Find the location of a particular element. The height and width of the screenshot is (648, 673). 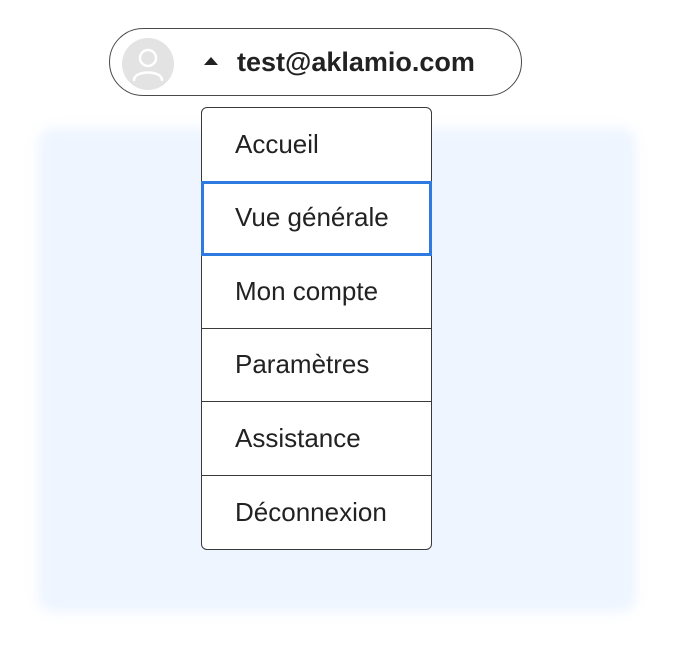

menu-item-assistance: Assistance is located at coordinates (316, 439).